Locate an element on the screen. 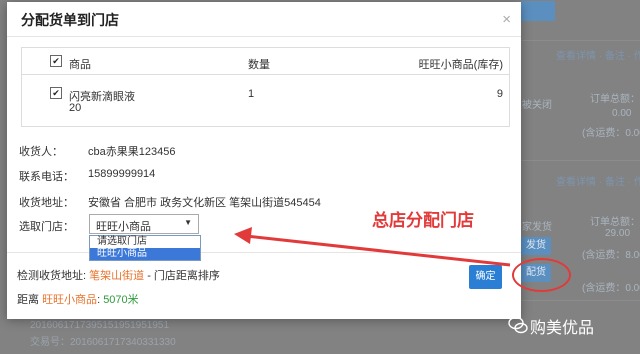 This screenshot has width=640, height=354. wechat-icon is located at coordinates (518, 325).